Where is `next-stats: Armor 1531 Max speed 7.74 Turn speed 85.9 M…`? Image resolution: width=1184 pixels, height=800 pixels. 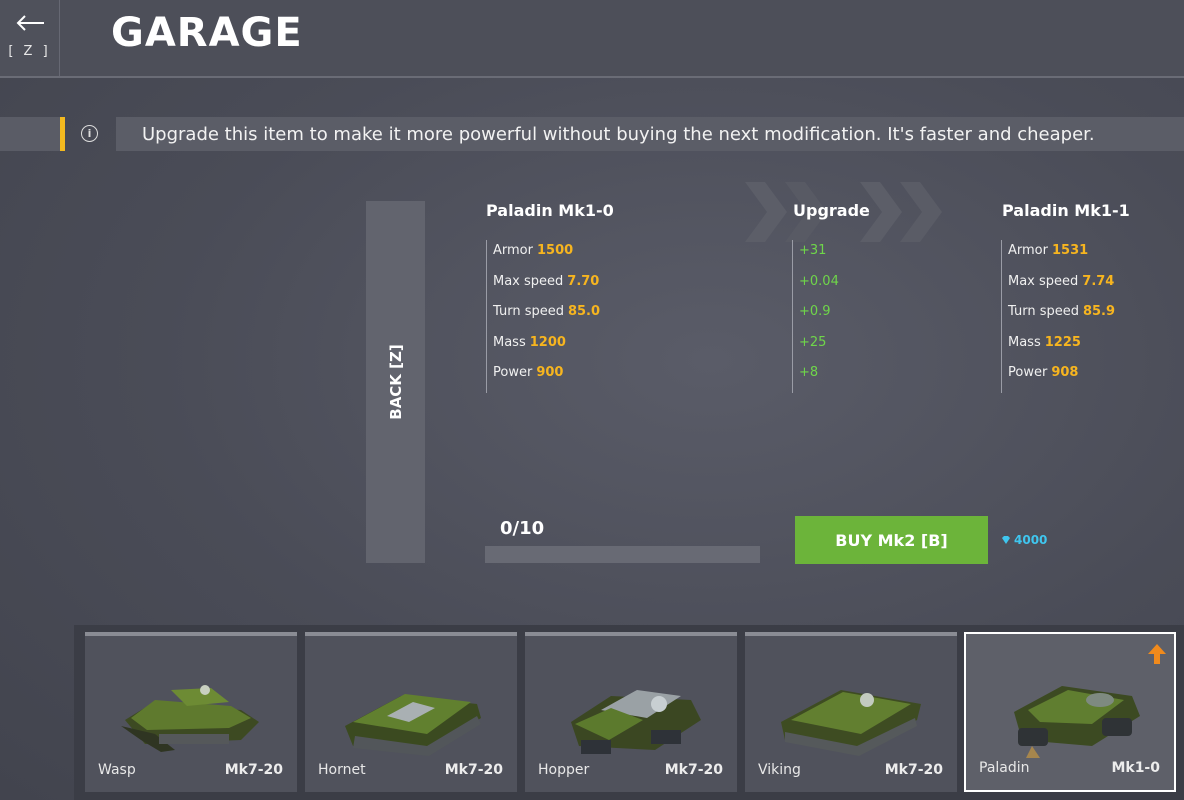 next-stats: Armor 1531 Max speed 7.74 Turn speed 85.9 M… is located at coordinates (1058, 316).